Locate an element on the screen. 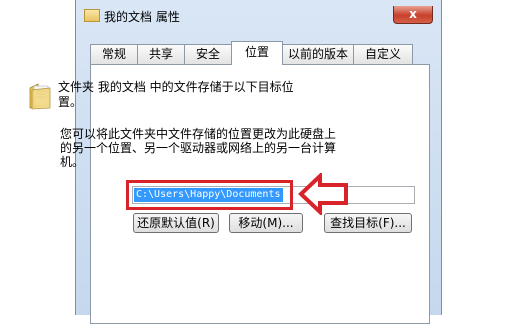  tab-strip: 常规 共享 安全 位置 以前的版本 自定义 is located at coordinates (260, 53).